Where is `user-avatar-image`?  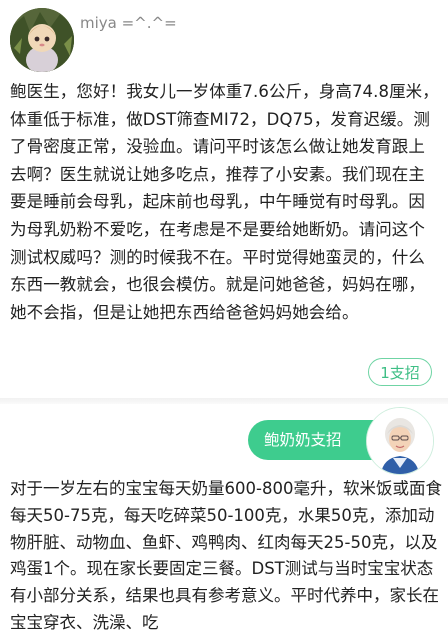 user-avatar-image is located at coordinates (42, 40).